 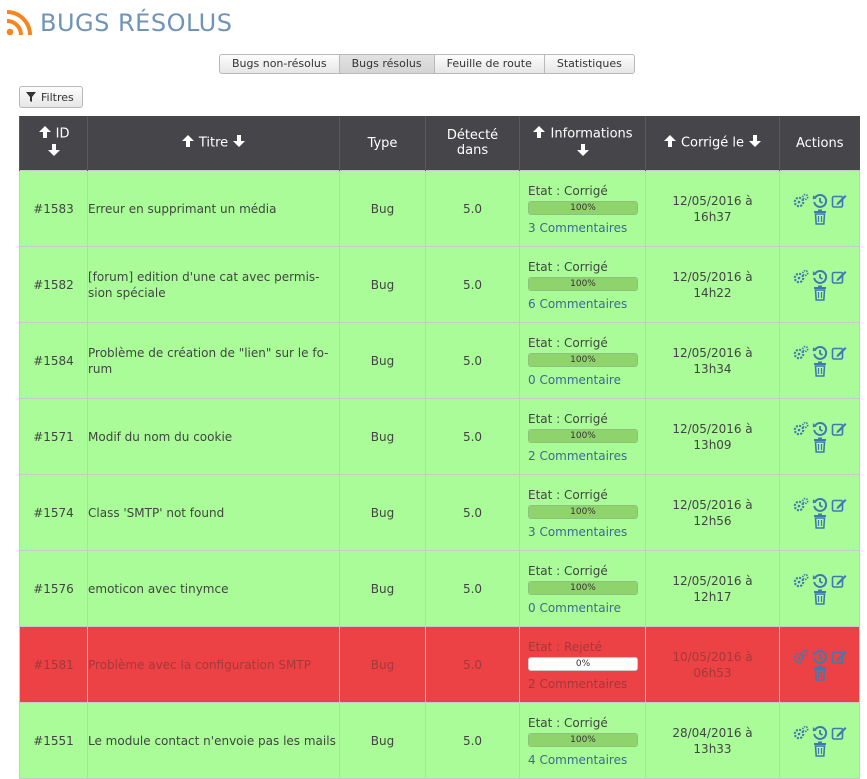 What do you see at coordinates (712, 740) in the screenshot?
I see `bug-fixed-date: 28/04/2016 à 13h33` at bounding box center [712, 740].